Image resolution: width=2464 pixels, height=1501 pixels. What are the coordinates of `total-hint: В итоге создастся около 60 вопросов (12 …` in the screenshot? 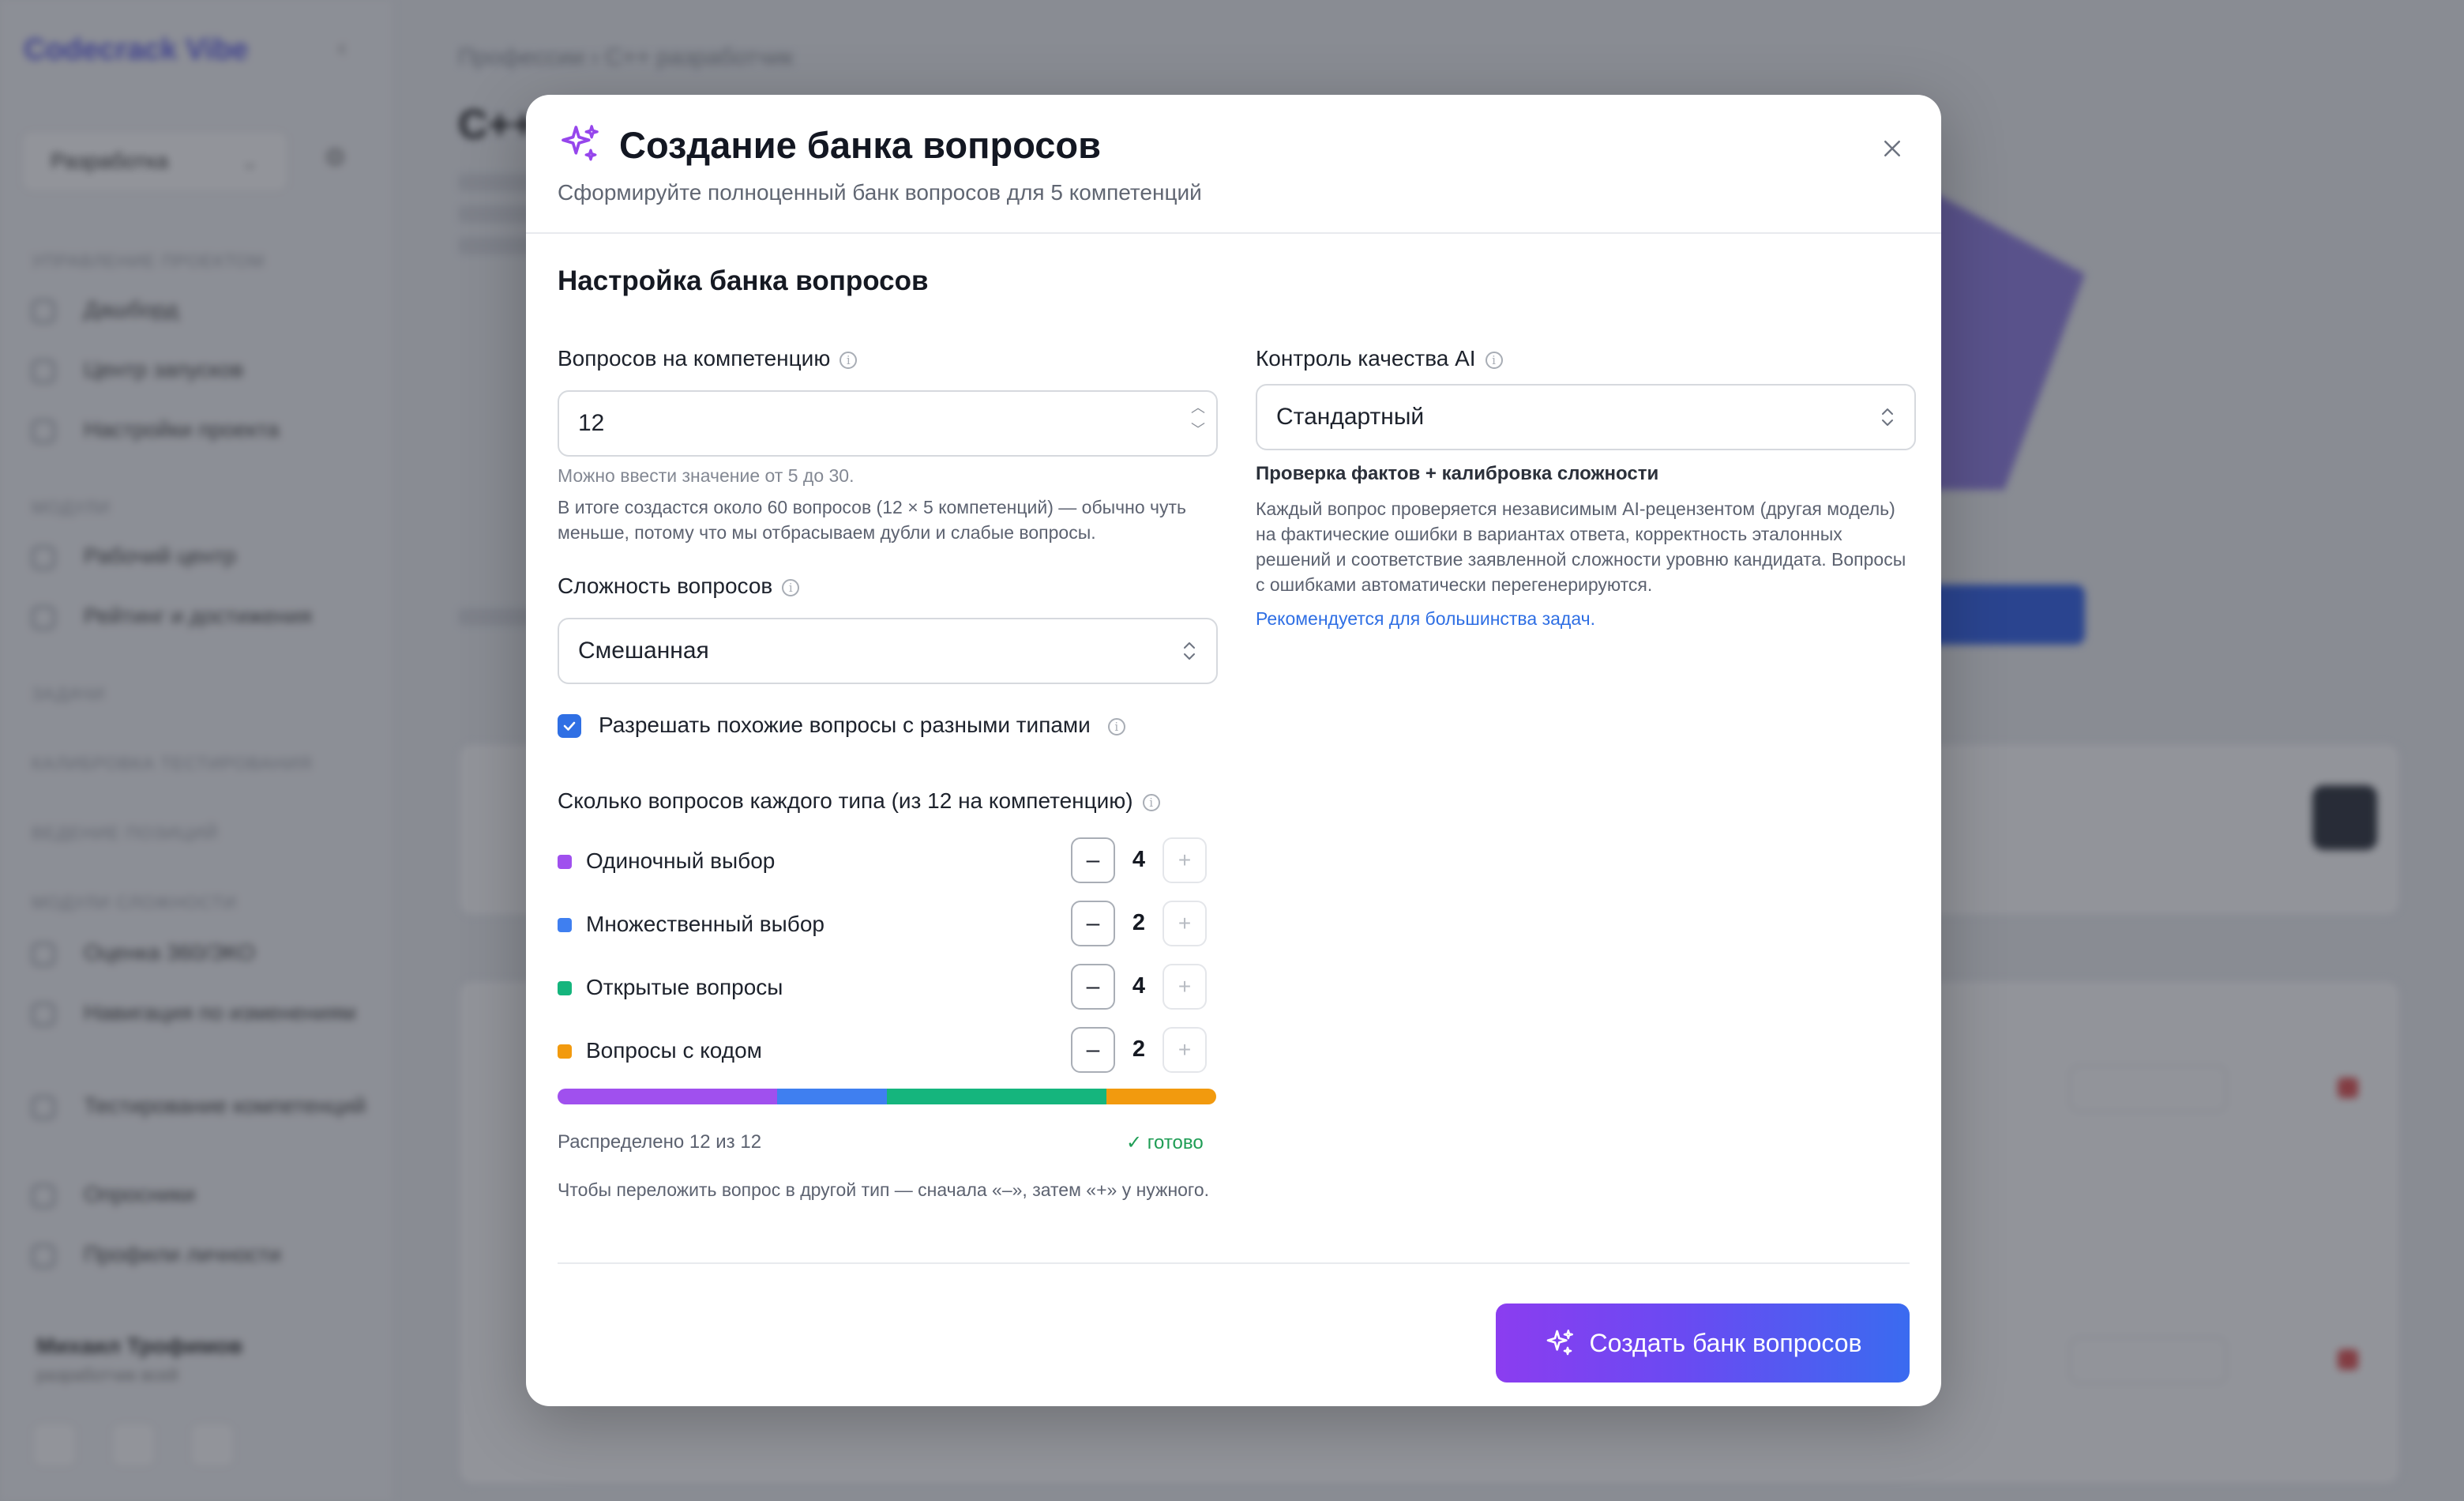 It's located at (872, 520).